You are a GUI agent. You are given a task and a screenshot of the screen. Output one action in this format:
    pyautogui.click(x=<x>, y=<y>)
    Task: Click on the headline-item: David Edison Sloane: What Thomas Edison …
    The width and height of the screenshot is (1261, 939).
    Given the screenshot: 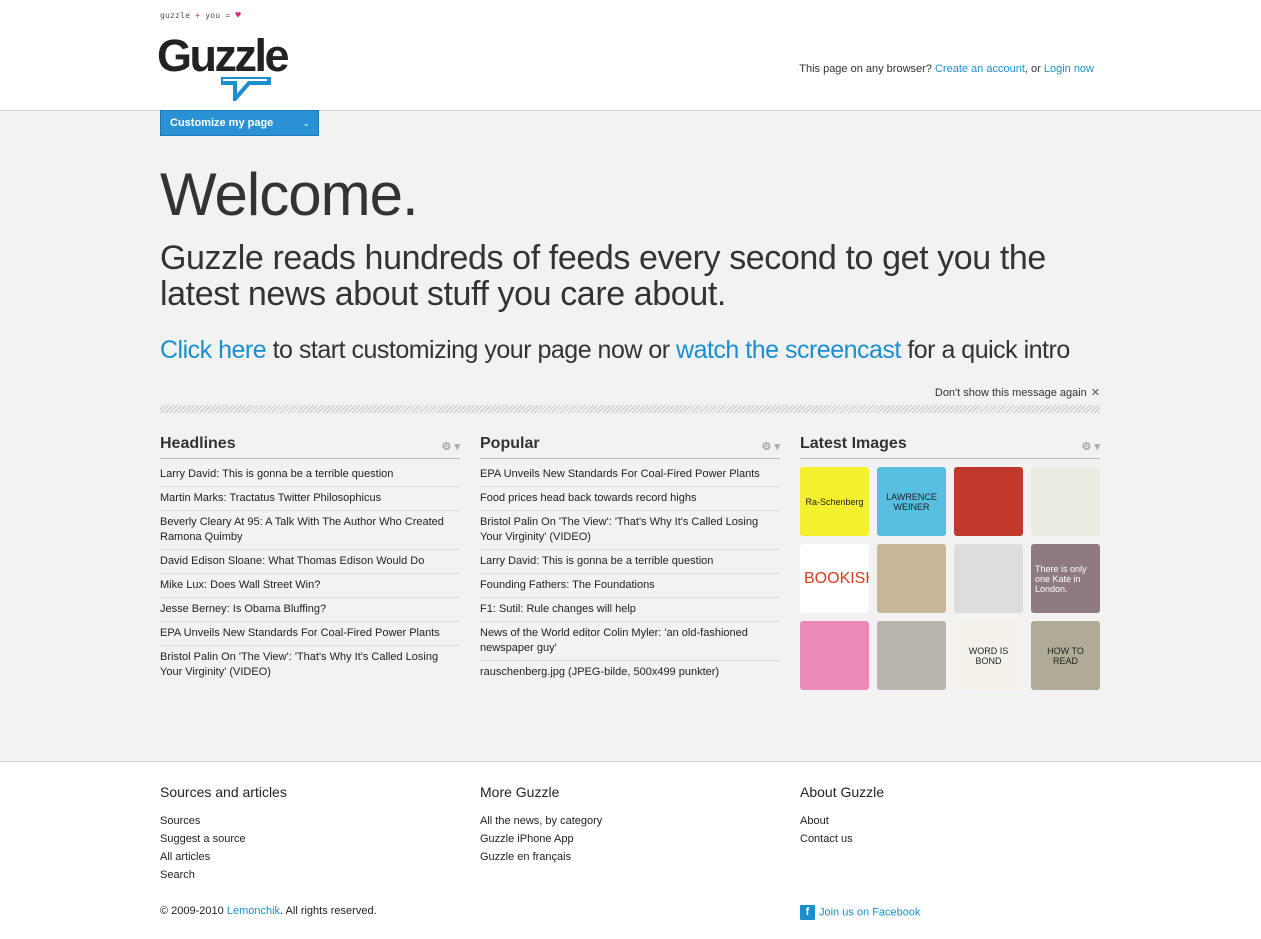 What is the action you would take?
    pyautogui.click(x=310, y=562)
    